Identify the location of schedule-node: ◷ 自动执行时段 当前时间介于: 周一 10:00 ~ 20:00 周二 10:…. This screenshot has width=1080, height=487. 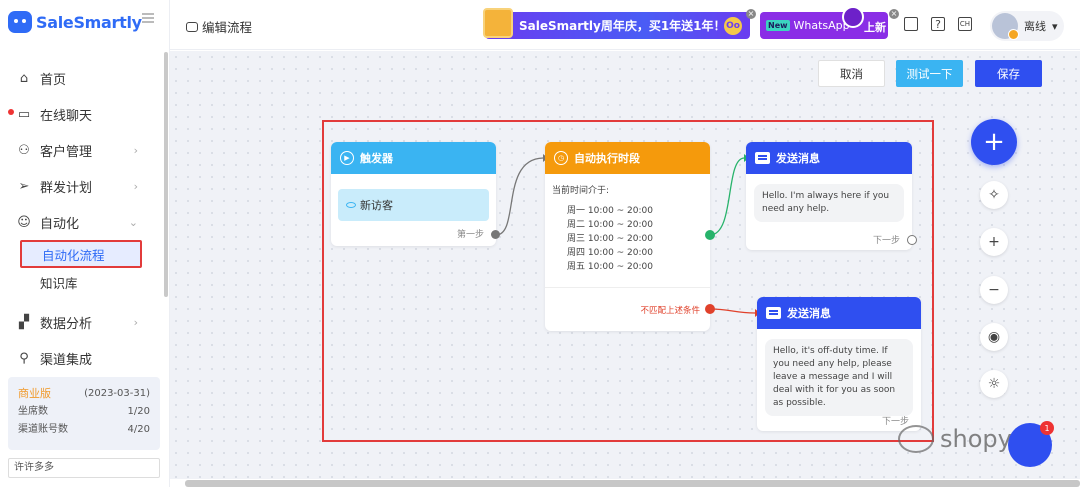
(627, 236).